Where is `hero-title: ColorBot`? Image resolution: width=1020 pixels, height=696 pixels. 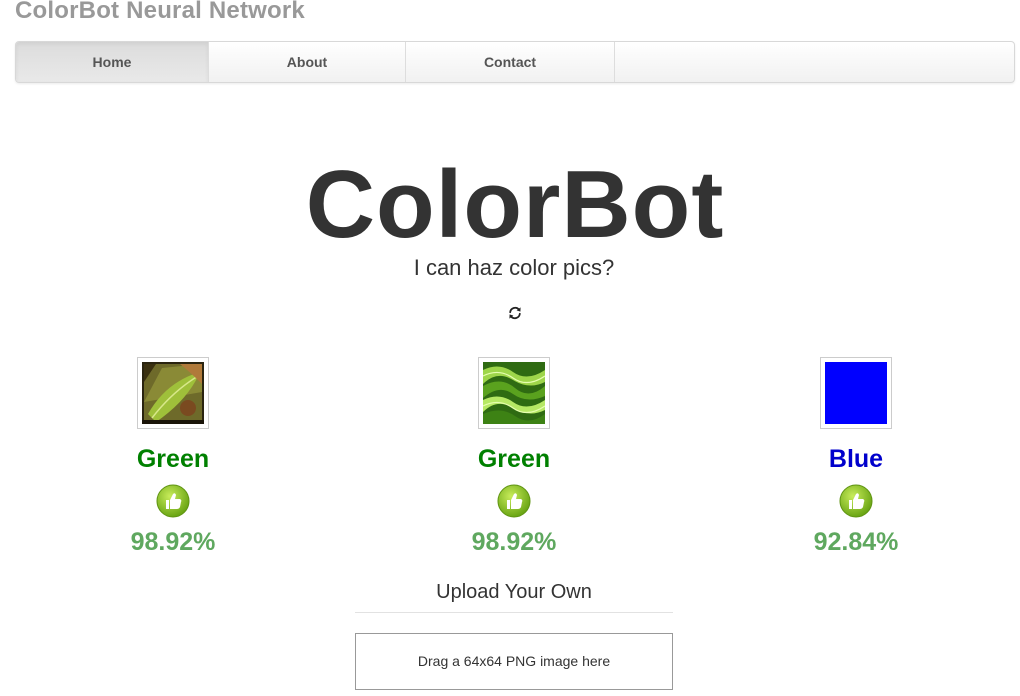
hero-title: ColorBot is located at coordinates (515, 204).